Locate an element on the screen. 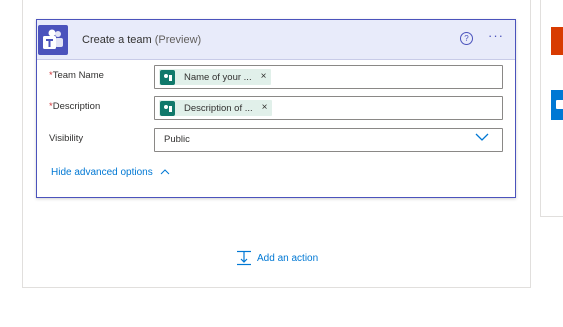  description-token: Description of ... × is located at coordinates (216, 108).